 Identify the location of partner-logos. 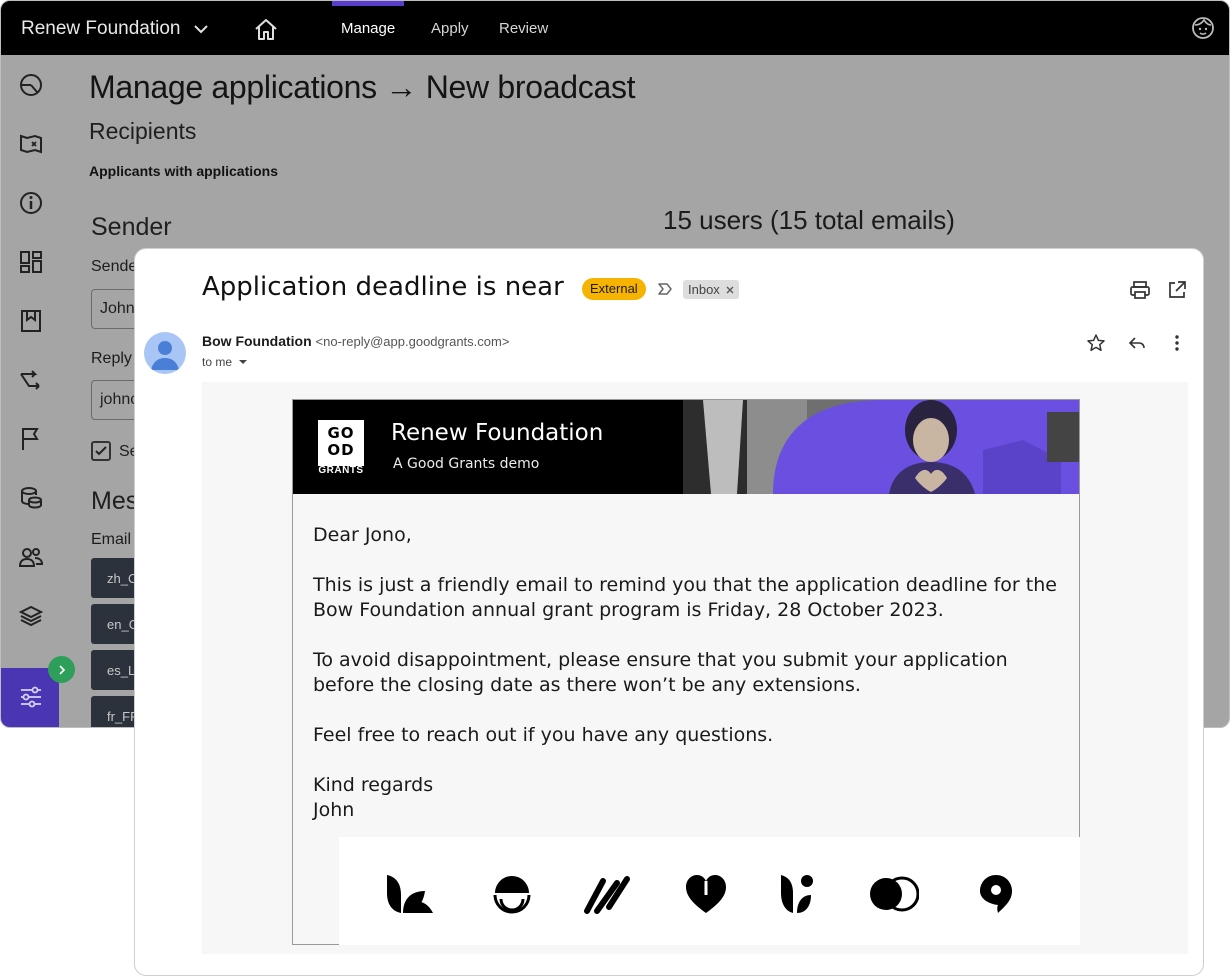
(709, 891).